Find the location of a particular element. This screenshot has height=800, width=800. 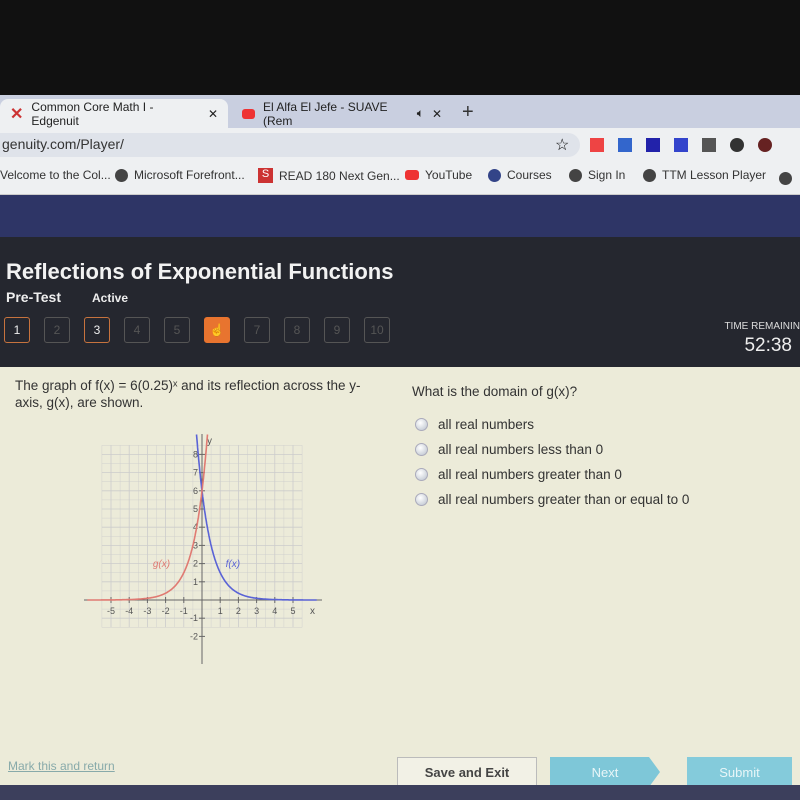

question-prompt: What is the domain of g(x)? is located at coordinates (495, 391).